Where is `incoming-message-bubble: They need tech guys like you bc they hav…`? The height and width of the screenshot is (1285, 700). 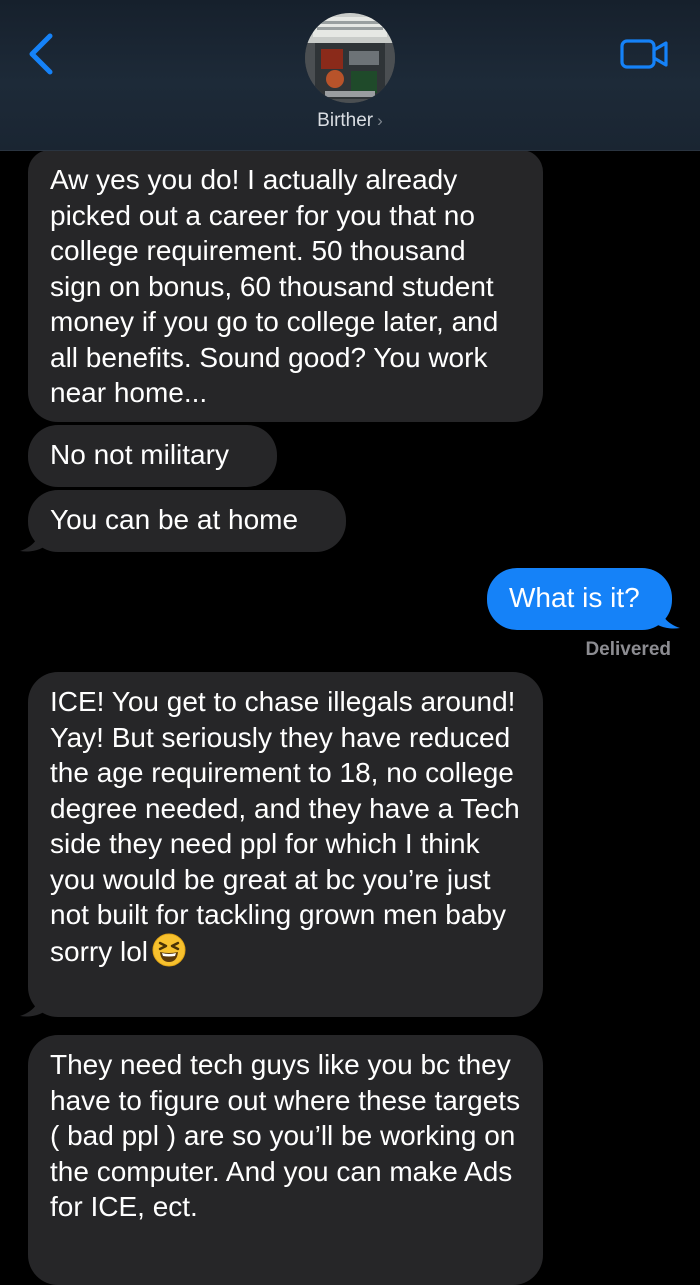 incoming-message-bubble: They need tech guys like you bc they hav… is located at coordinates (285, 1160).